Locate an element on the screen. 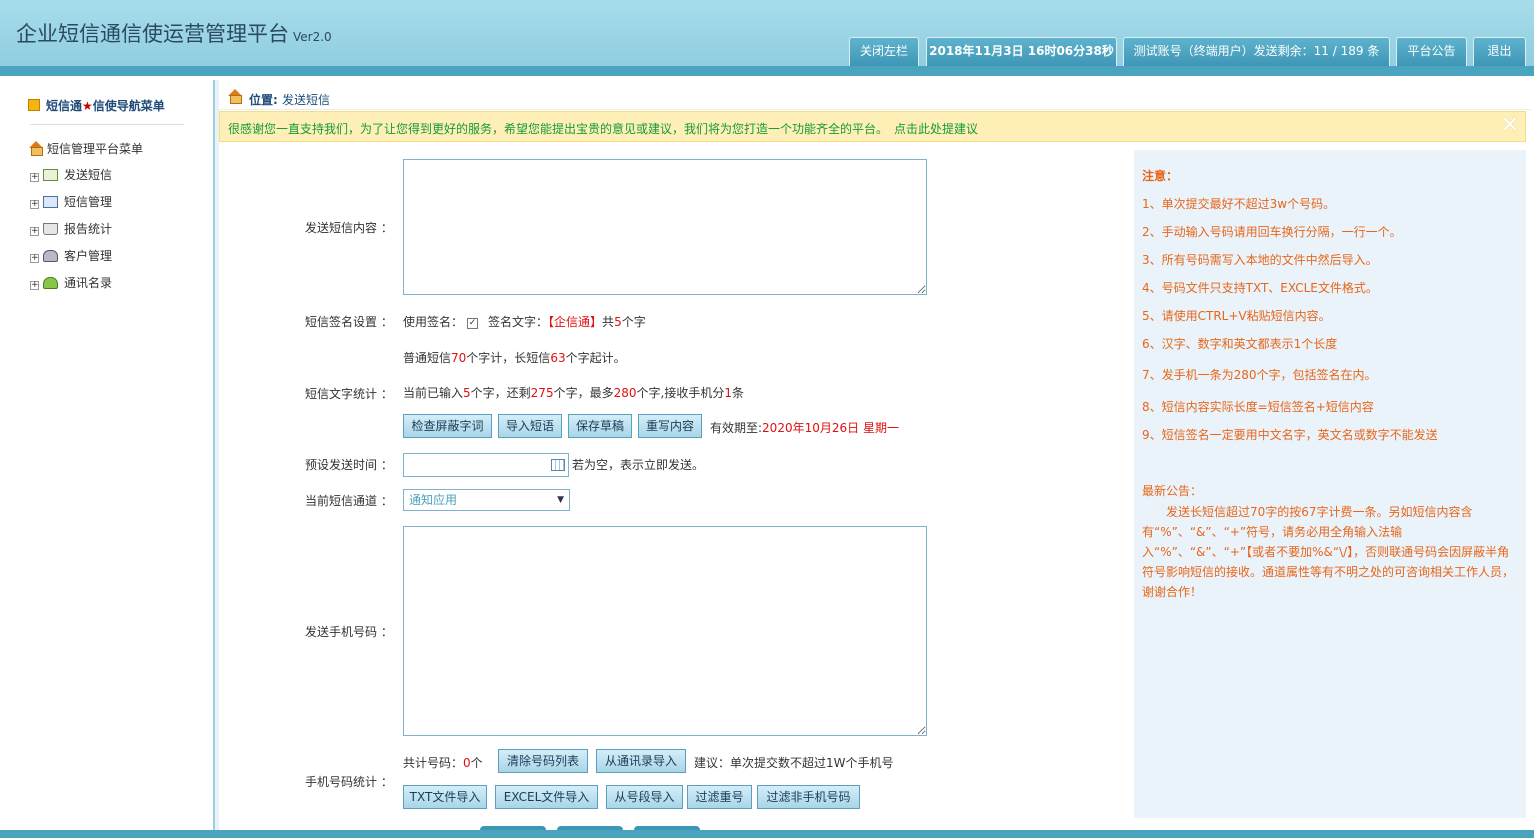 This screenshot has height=838, width=1534. sidebar-item-contacts: + 通讯名录 is located at coordinates (71, 282).